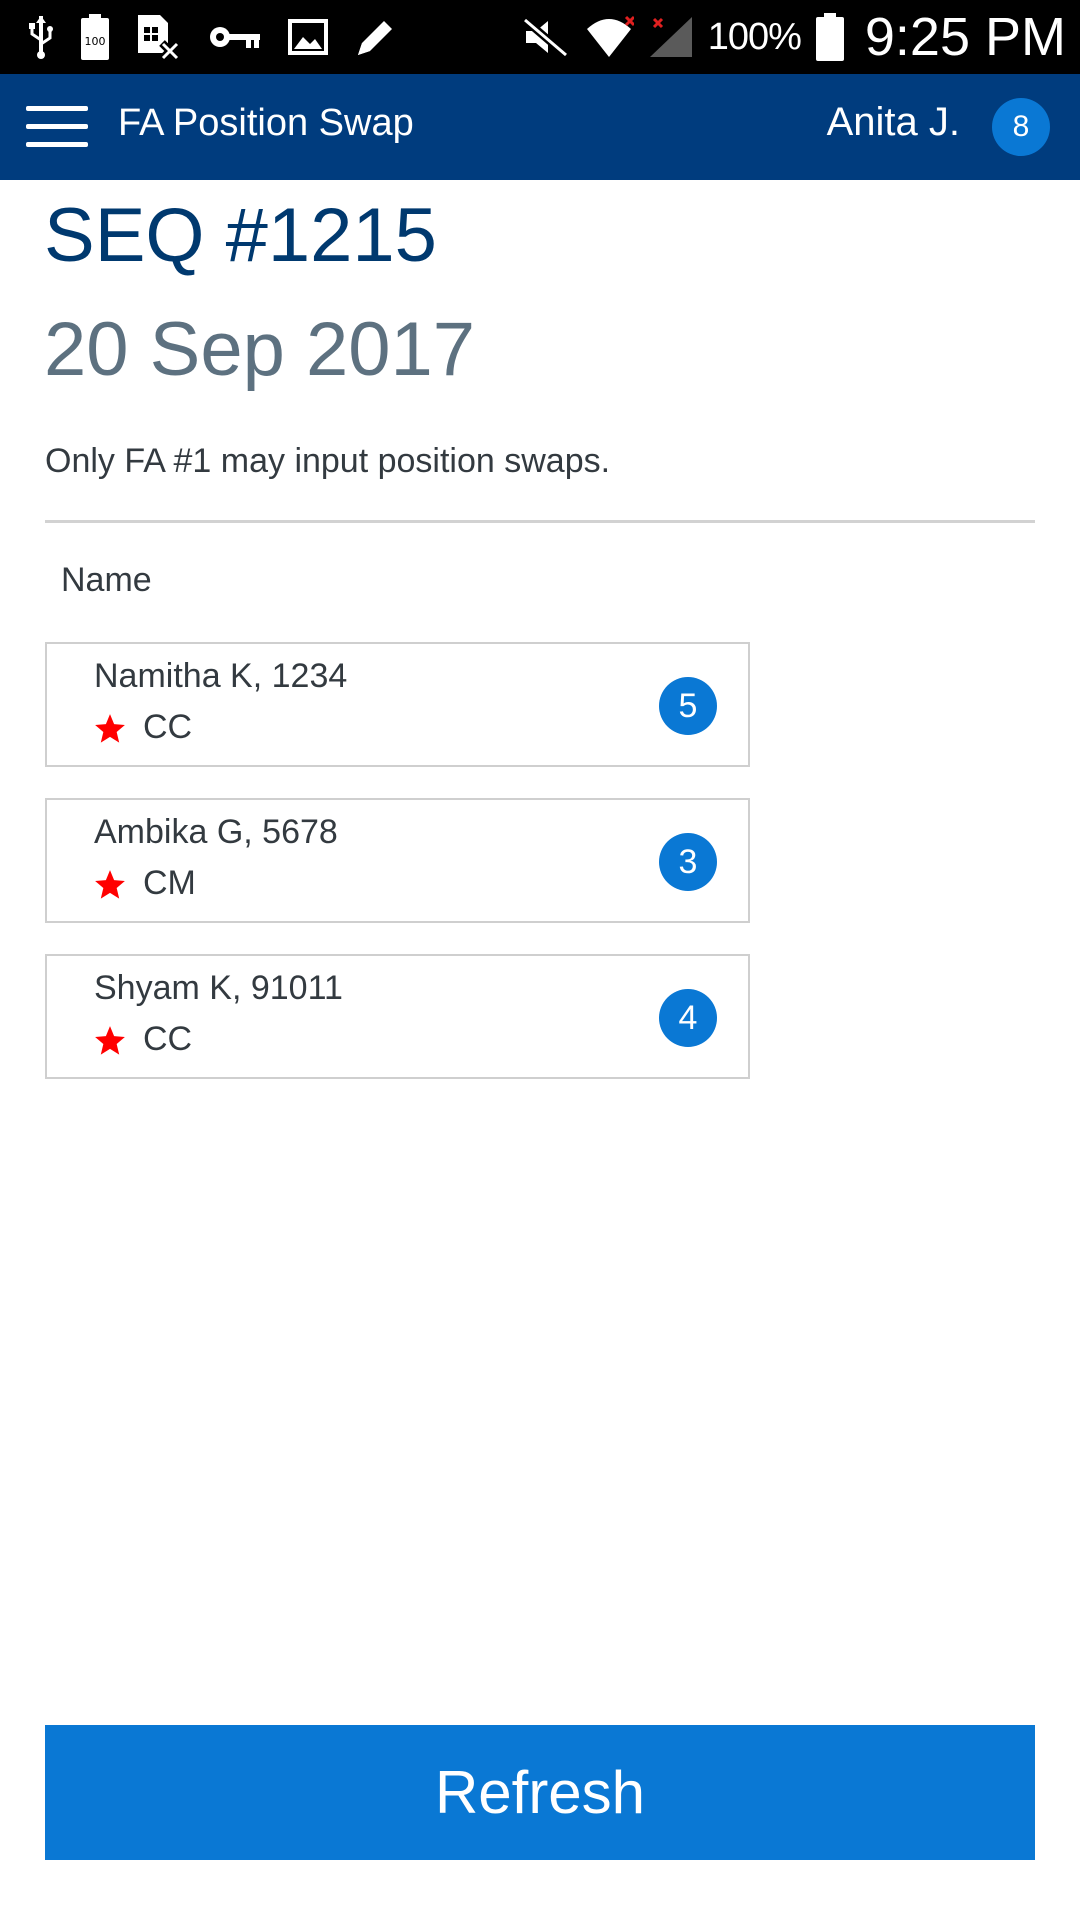 This screenshot has width=1080, height=1920. I want to click on no-signal-icon, so click(670, 37).